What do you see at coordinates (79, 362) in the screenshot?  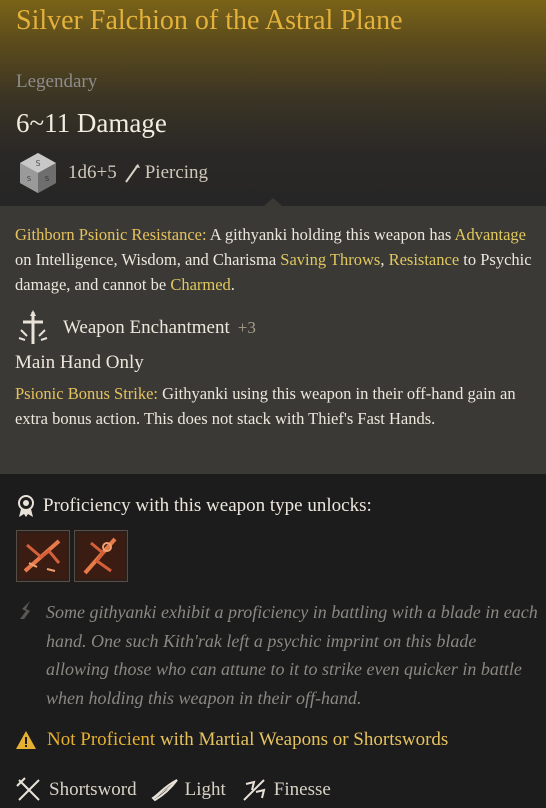 I see `main-hand-only: Main Hand Only` at bounding box center [79, 362].